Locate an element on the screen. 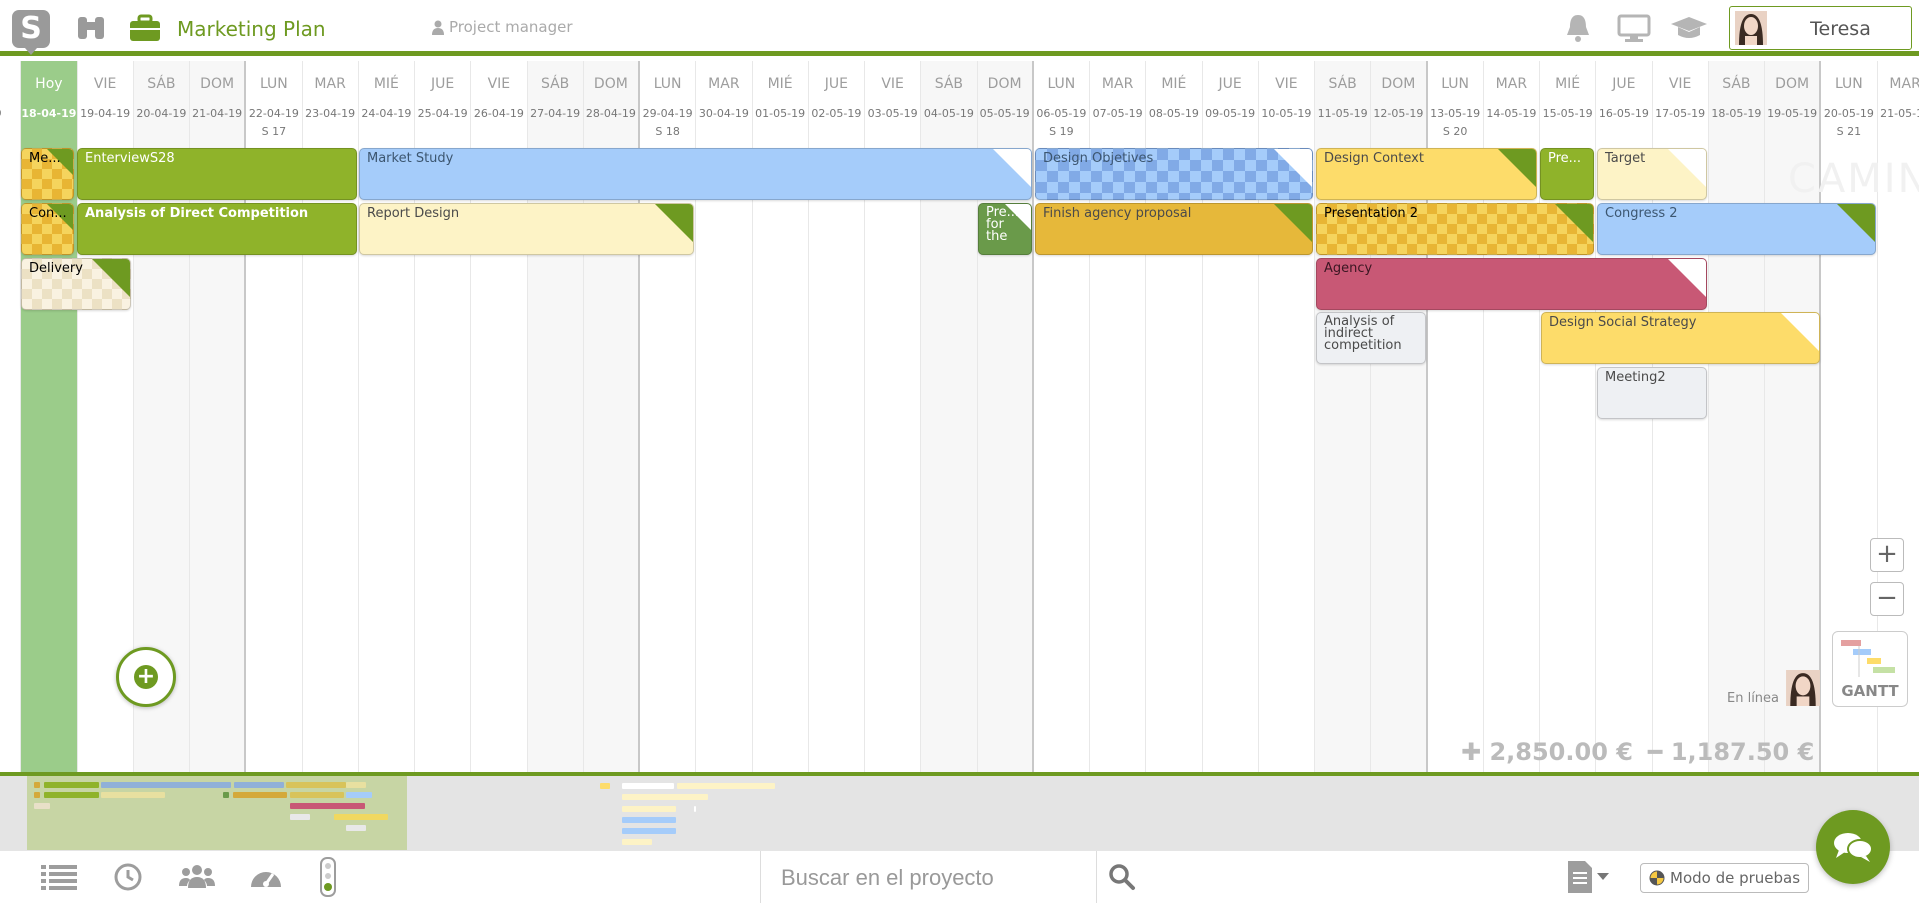  bell-icon is located at coordinates (1578, 28).